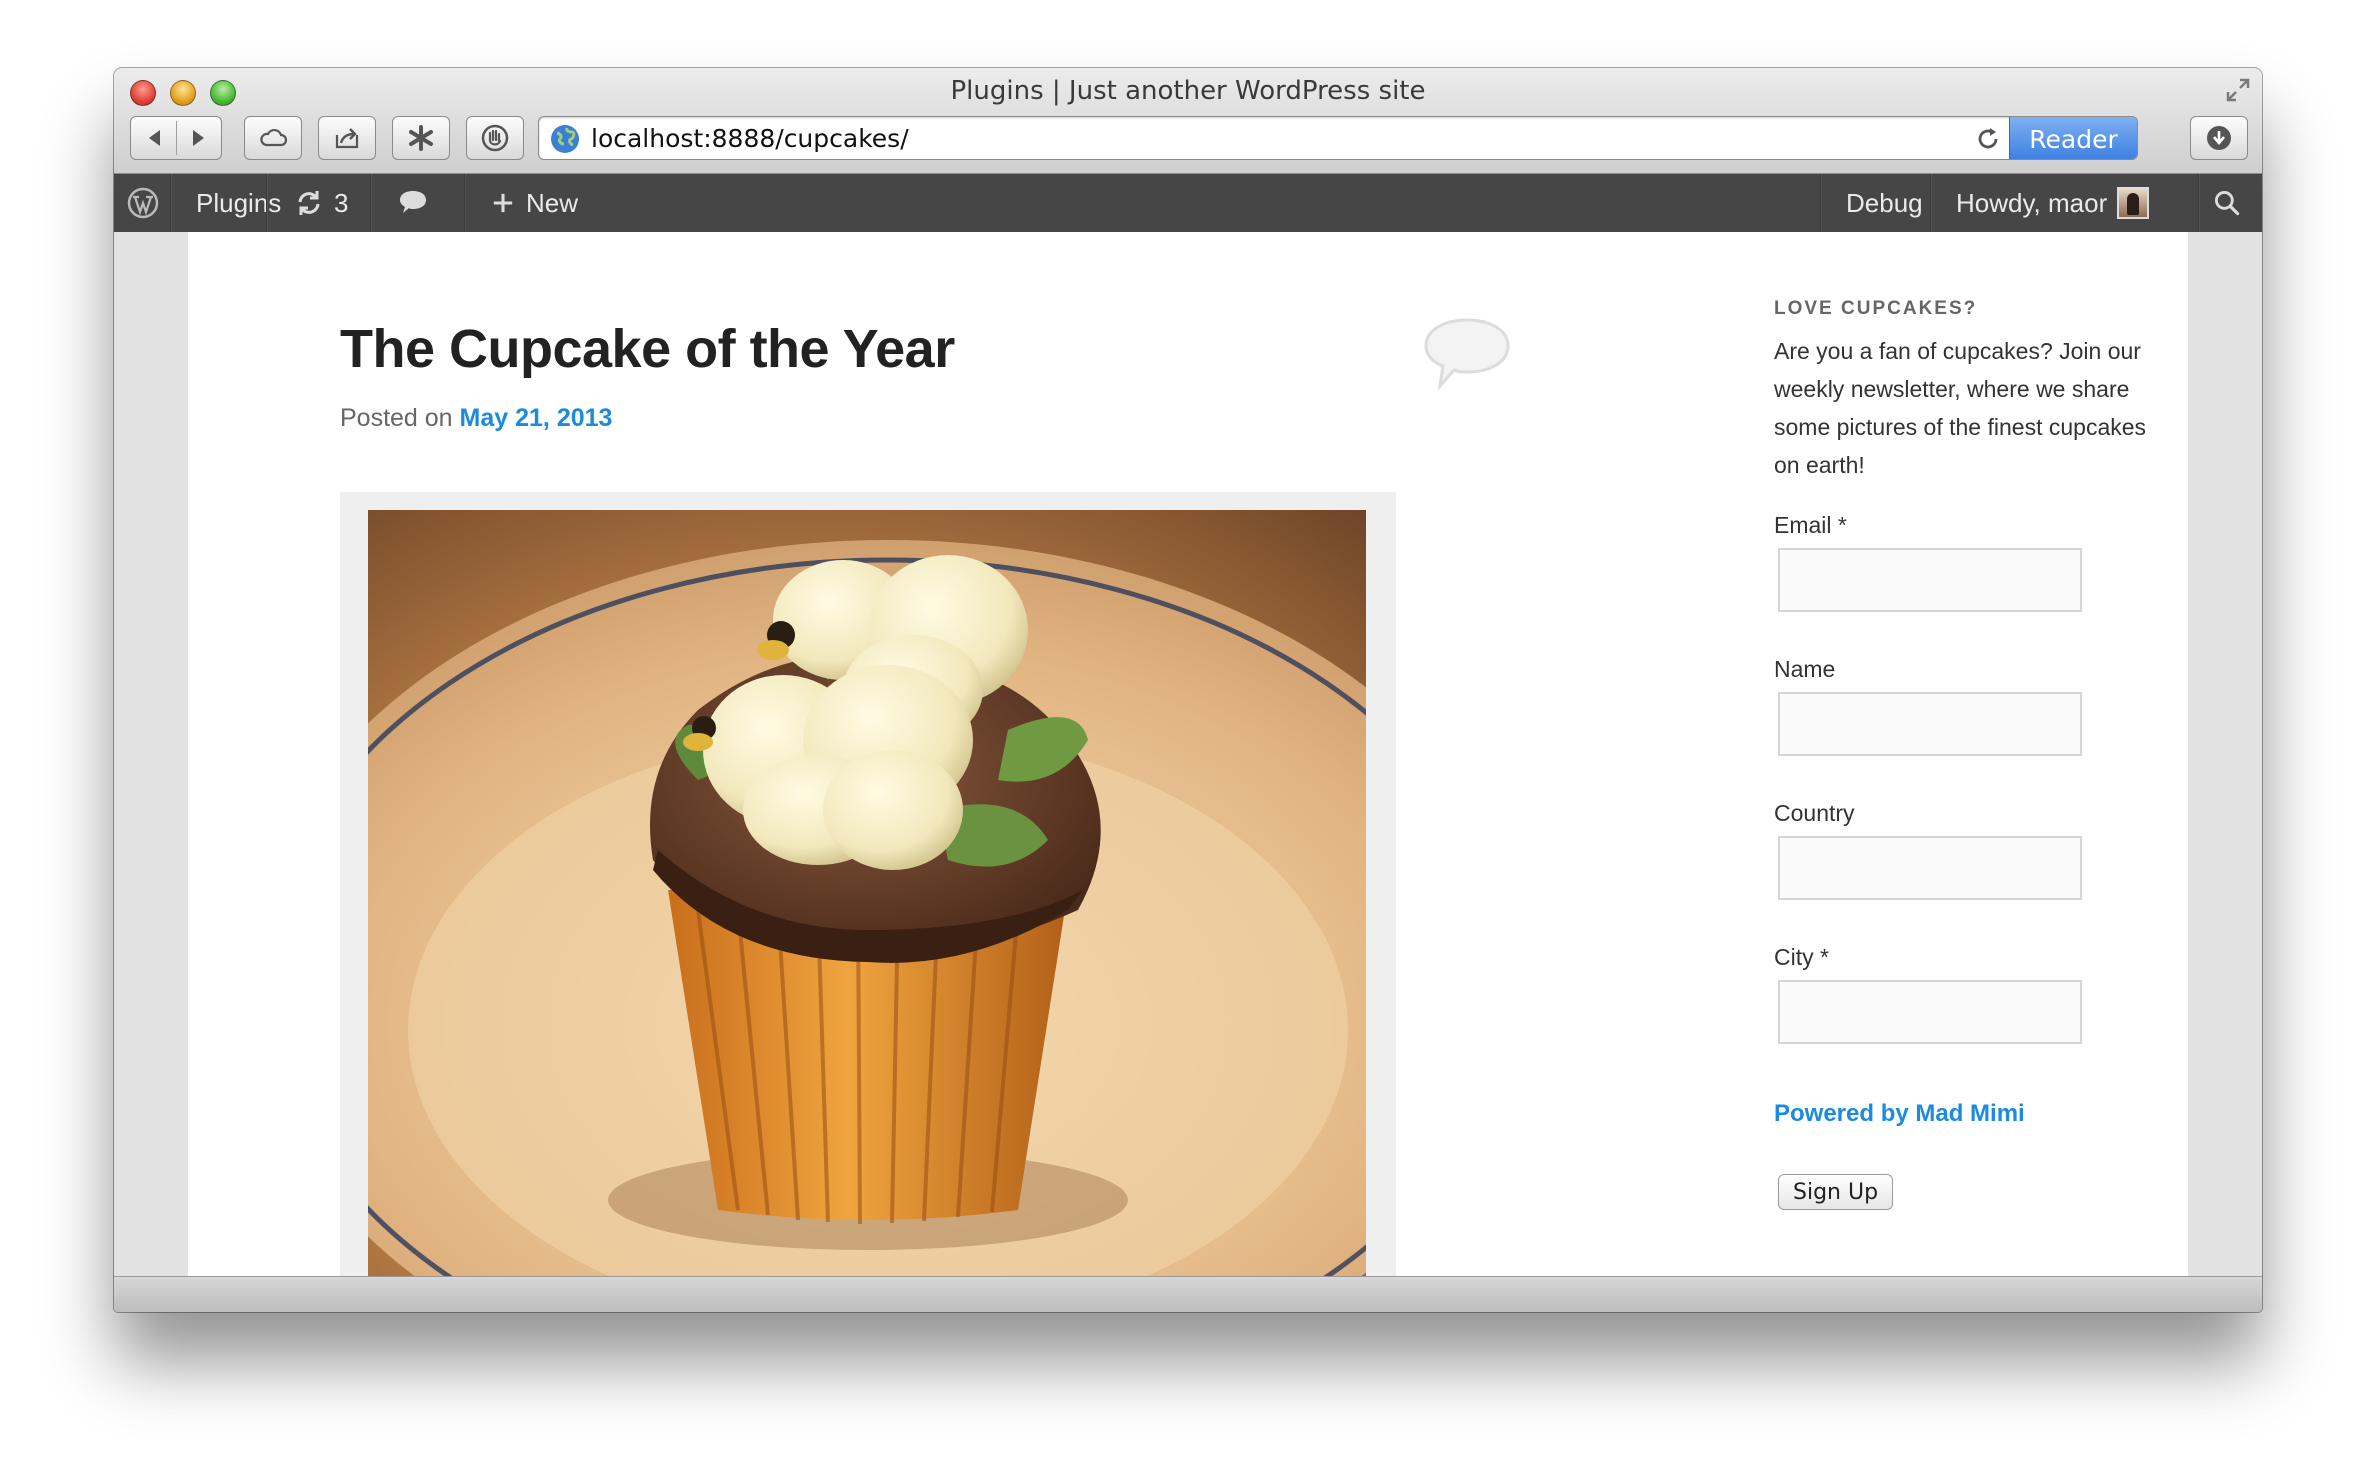 The height and width of the screenshot is (1470, 2376). I want to click on address-bar: localhost:8888/cupcakes/ Reader, so click(1338, 138).